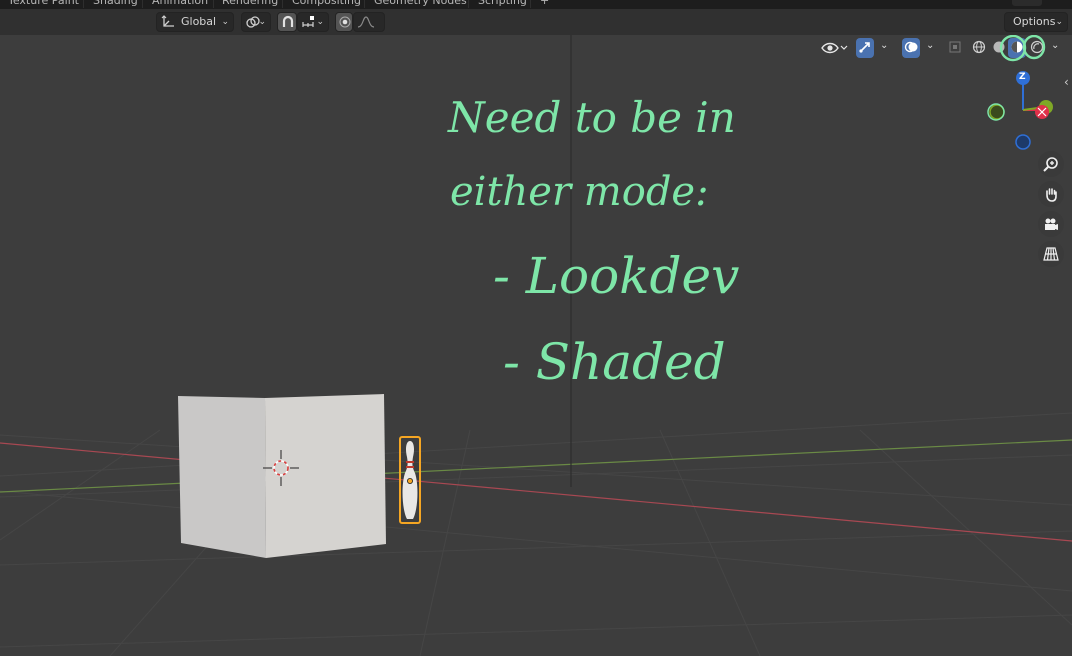  I want to click on viewport-header: Global ⌄ ⌄ ⌄ Options ⌄, so click(536, 22).